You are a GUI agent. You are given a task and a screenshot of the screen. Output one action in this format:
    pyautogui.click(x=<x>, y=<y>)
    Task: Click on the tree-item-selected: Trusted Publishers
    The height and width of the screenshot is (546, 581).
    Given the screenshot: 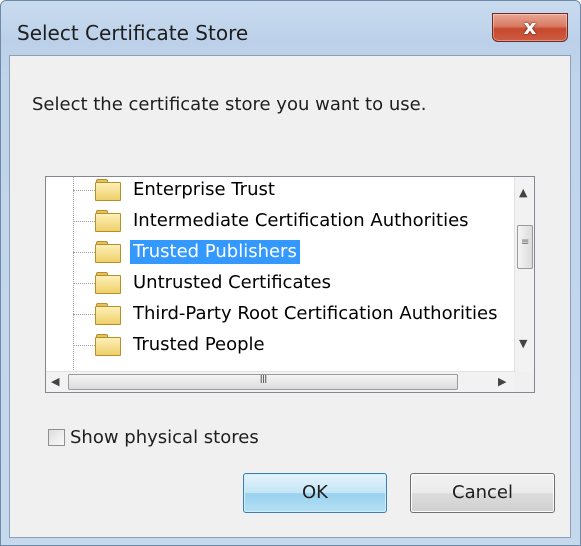 What is the action you would take?
    pyautogui.click(x=281, y=252)
    